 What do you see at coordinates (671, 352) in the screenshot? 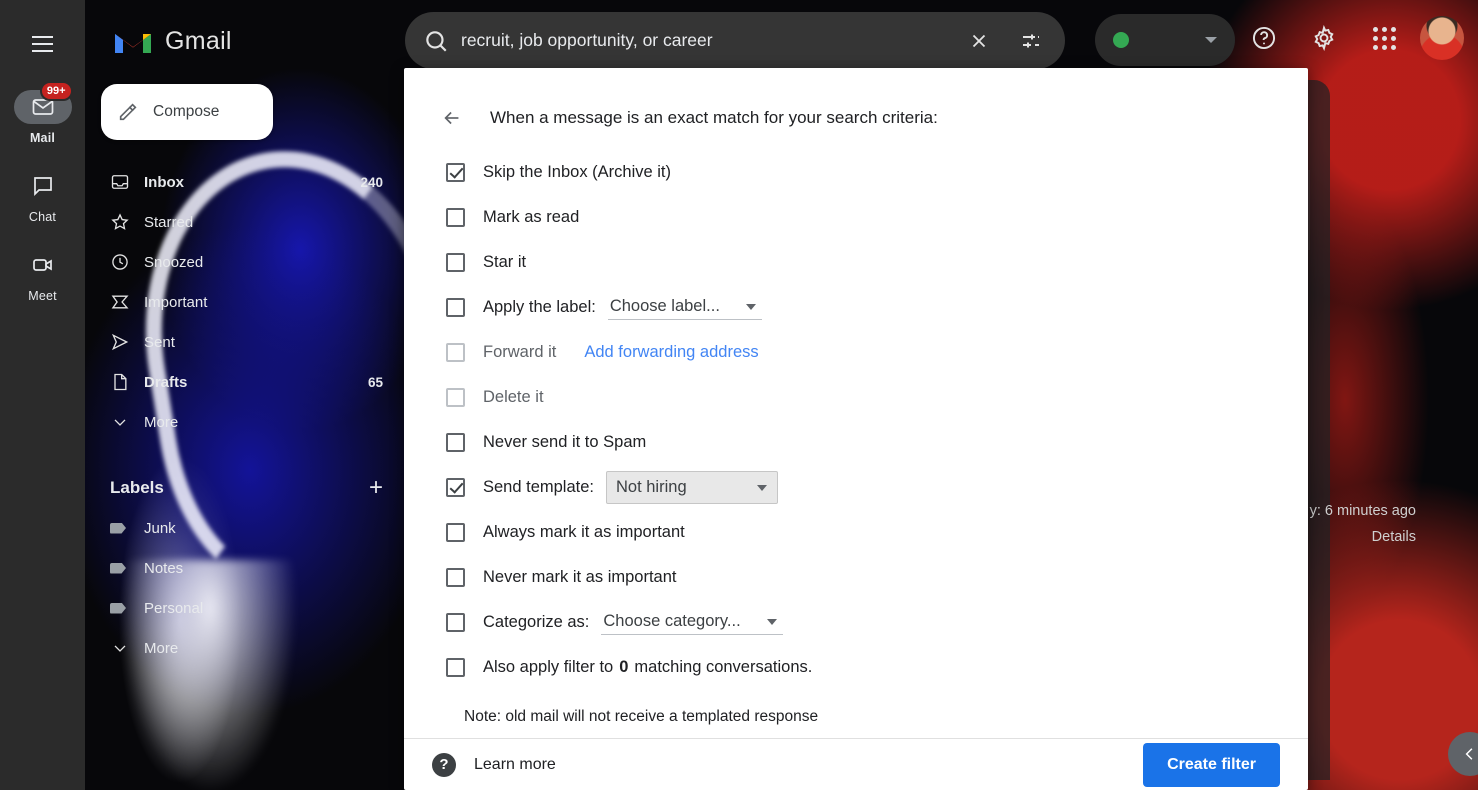
I see `add-forwarding-address-link: Add forwarding address` at bounding box center [671, 352].